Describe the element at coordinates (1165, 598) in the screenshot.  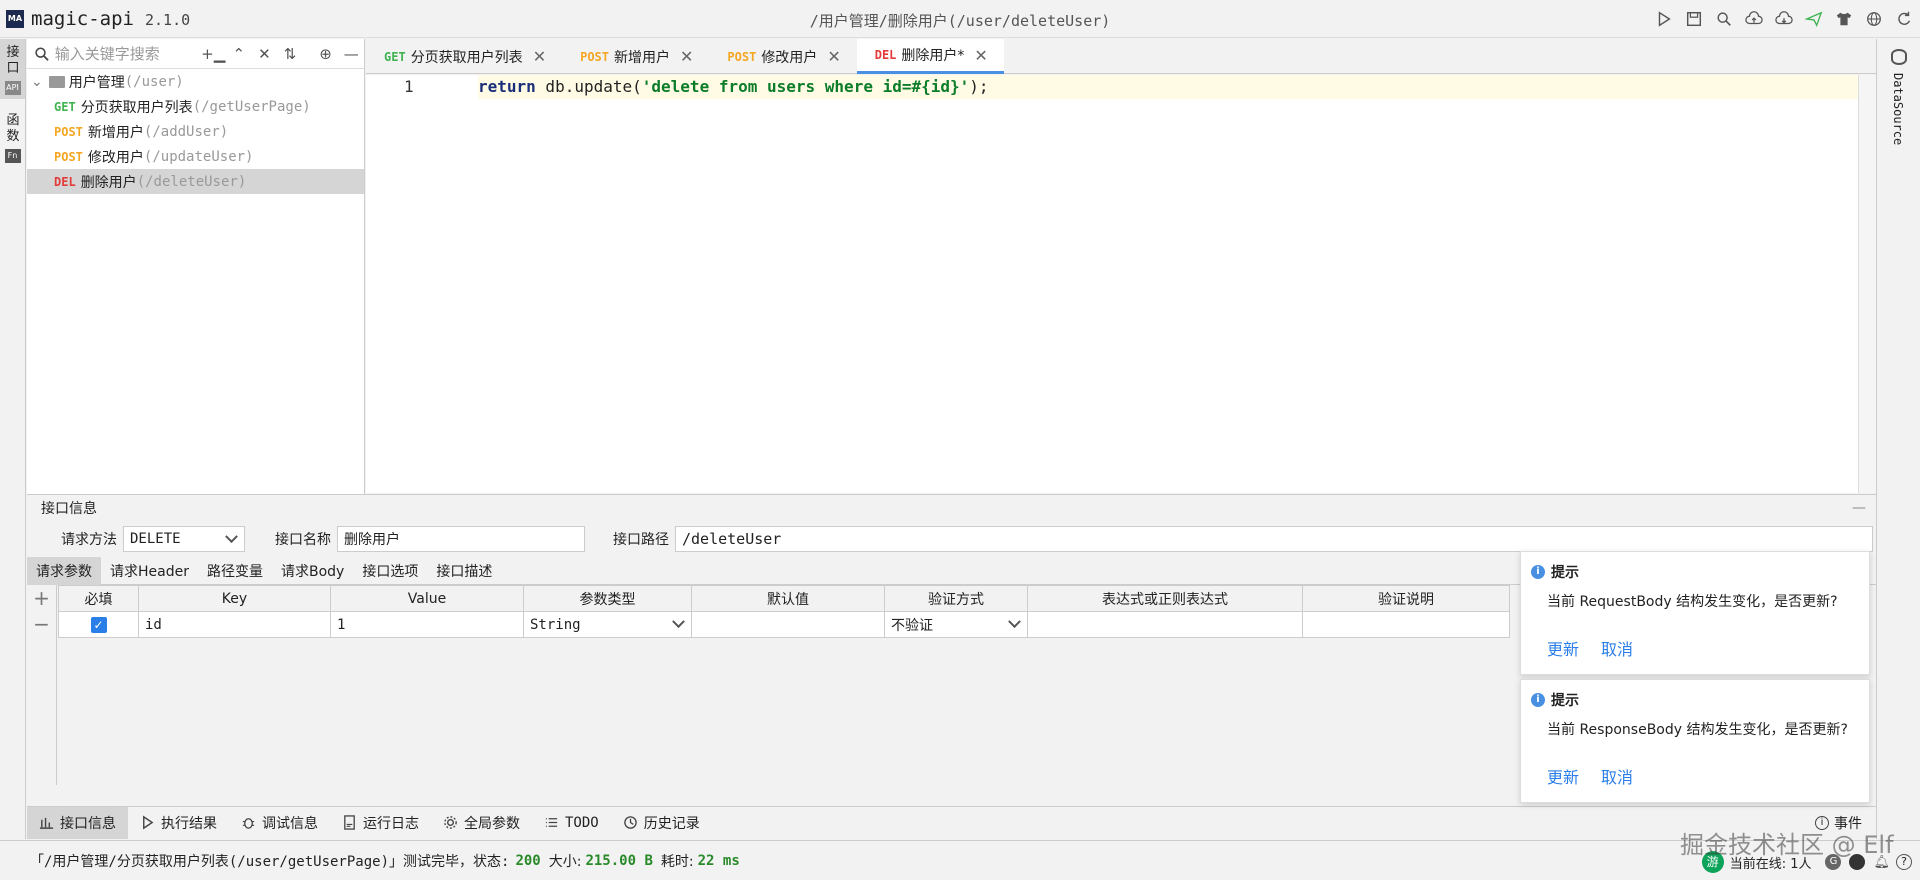
I see `col-expression: 表达式或正则表达式` at that location.